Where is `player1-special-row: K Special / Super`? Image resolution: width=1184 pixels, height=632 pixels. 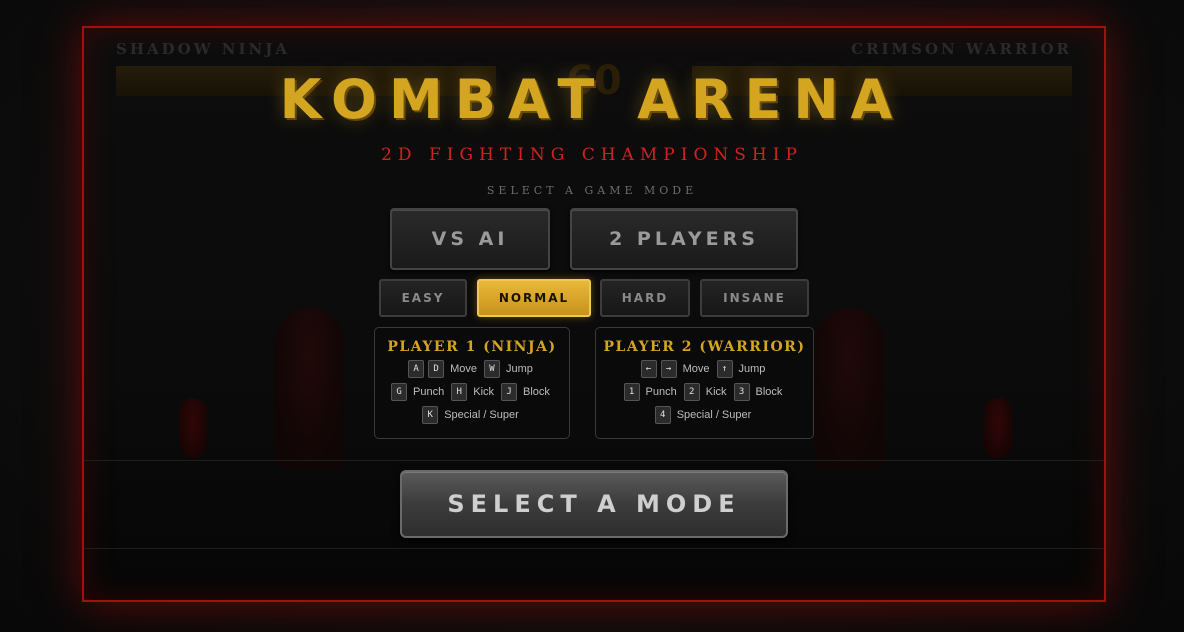 player1-special-row: K Special / Super is located at coordinates (472, 415).